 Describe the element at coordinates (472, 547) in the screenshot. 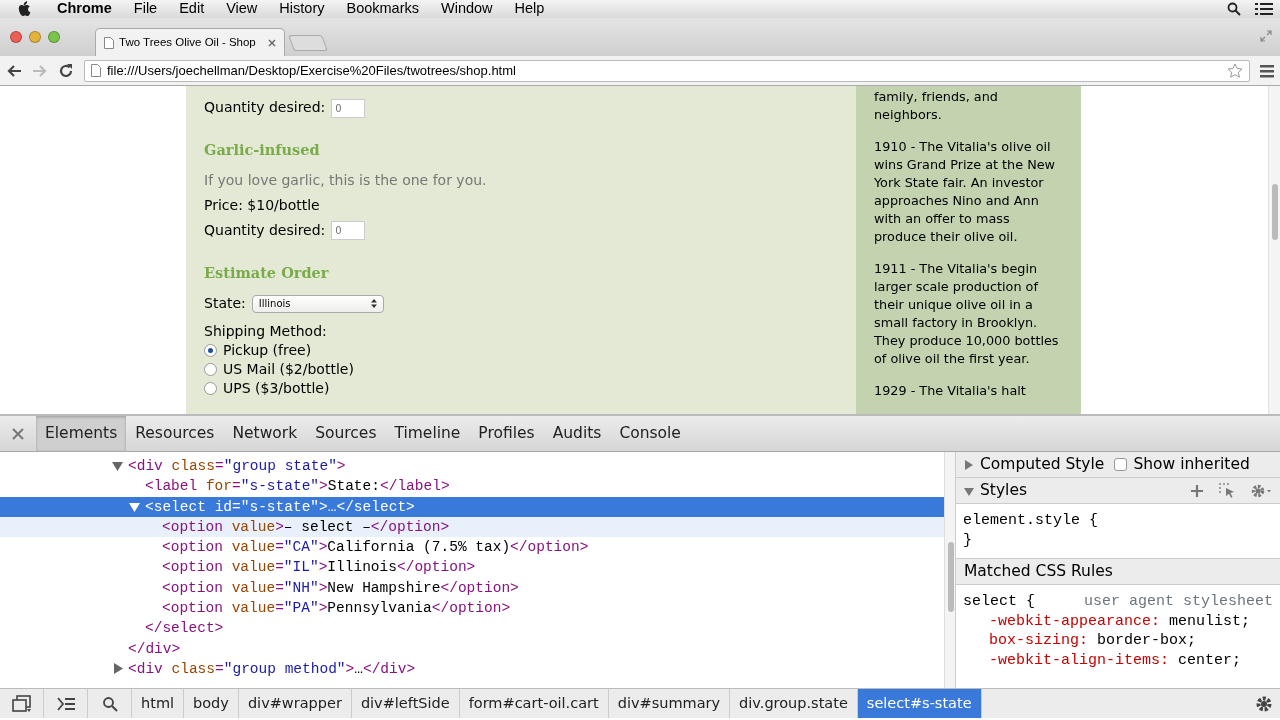

I see `tree-row: <option value="CA">California (7.5% tax)</option>` at that location.